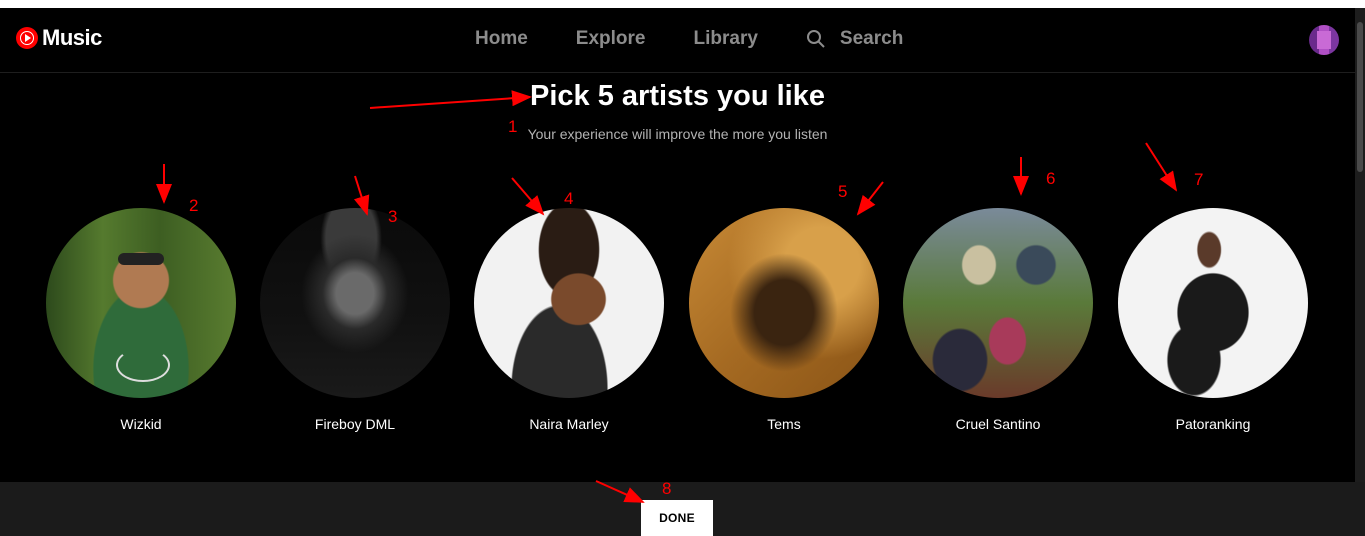 This screenshot has height=536, width=1365. What do you see at coordinates (843, 191) in the screenshot?
I see `annotation-5: 5` at bounding box center [843, 191].